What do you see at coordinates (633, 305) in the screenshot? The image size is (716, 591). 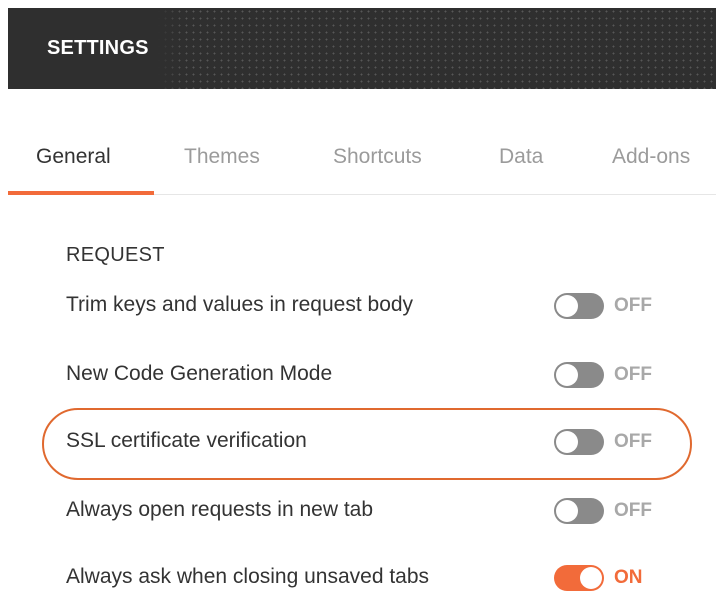 I see `state-trim-keys: OFF` at bounding box center [633, 305].